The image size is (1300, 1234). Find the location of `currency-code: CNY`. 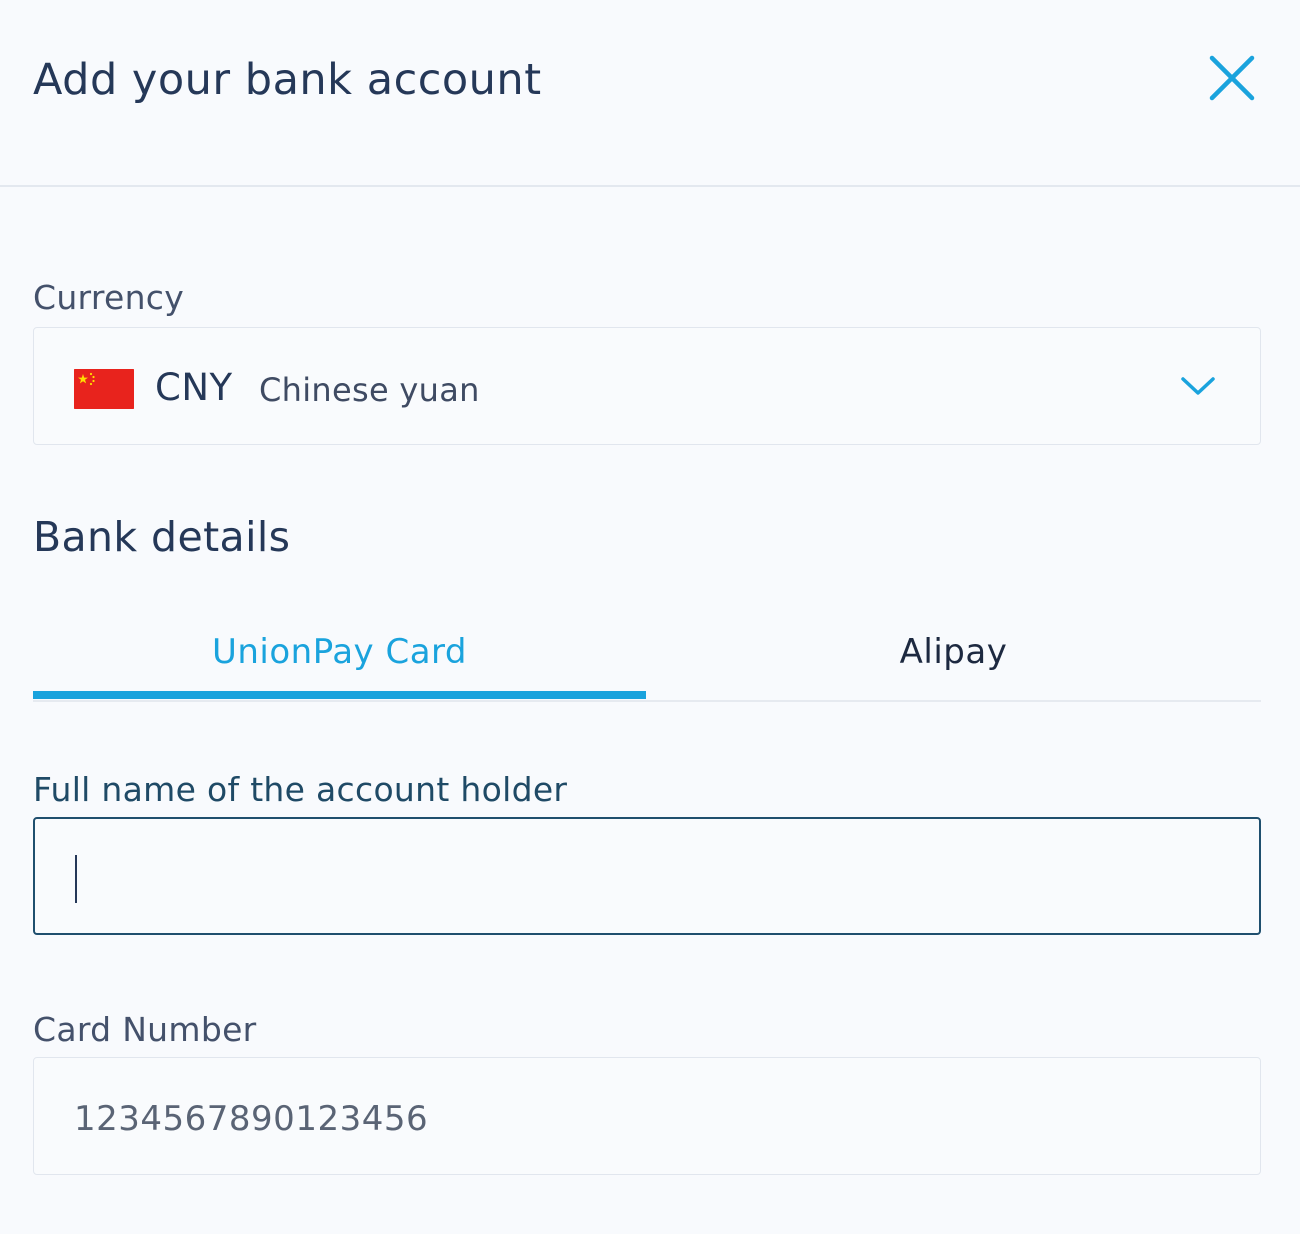

currency-code: CNY is located at coordinates (194, 387).